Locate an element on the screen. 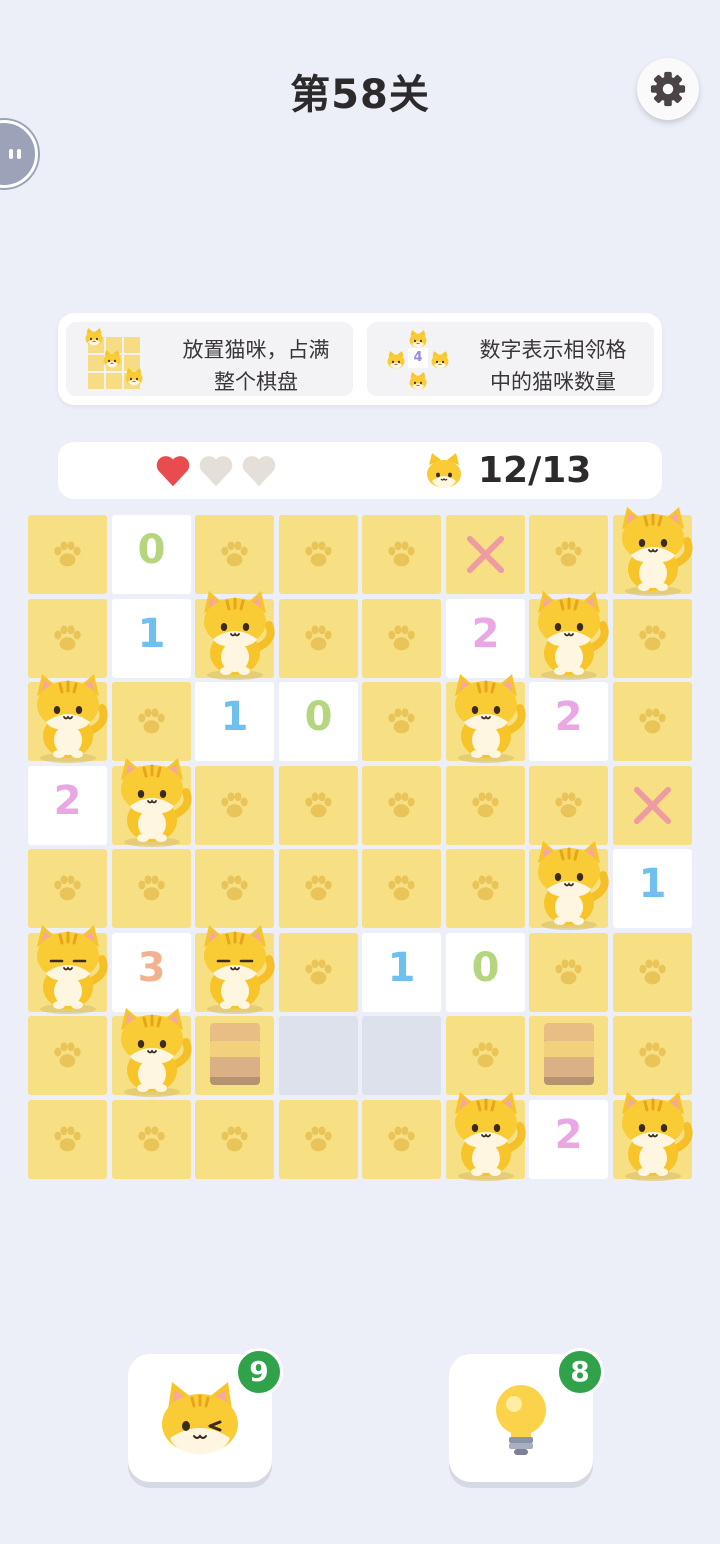  number-cell: 3 is located at coordinates (151, 972).